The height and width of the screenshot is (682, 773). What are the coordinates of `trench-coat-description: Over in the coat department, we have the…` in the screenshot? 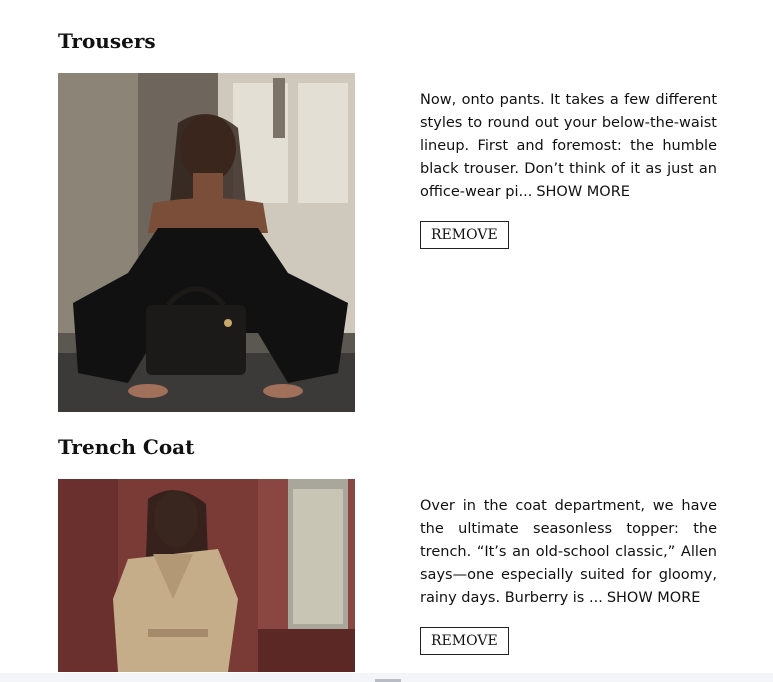 It's located at (568, 552).